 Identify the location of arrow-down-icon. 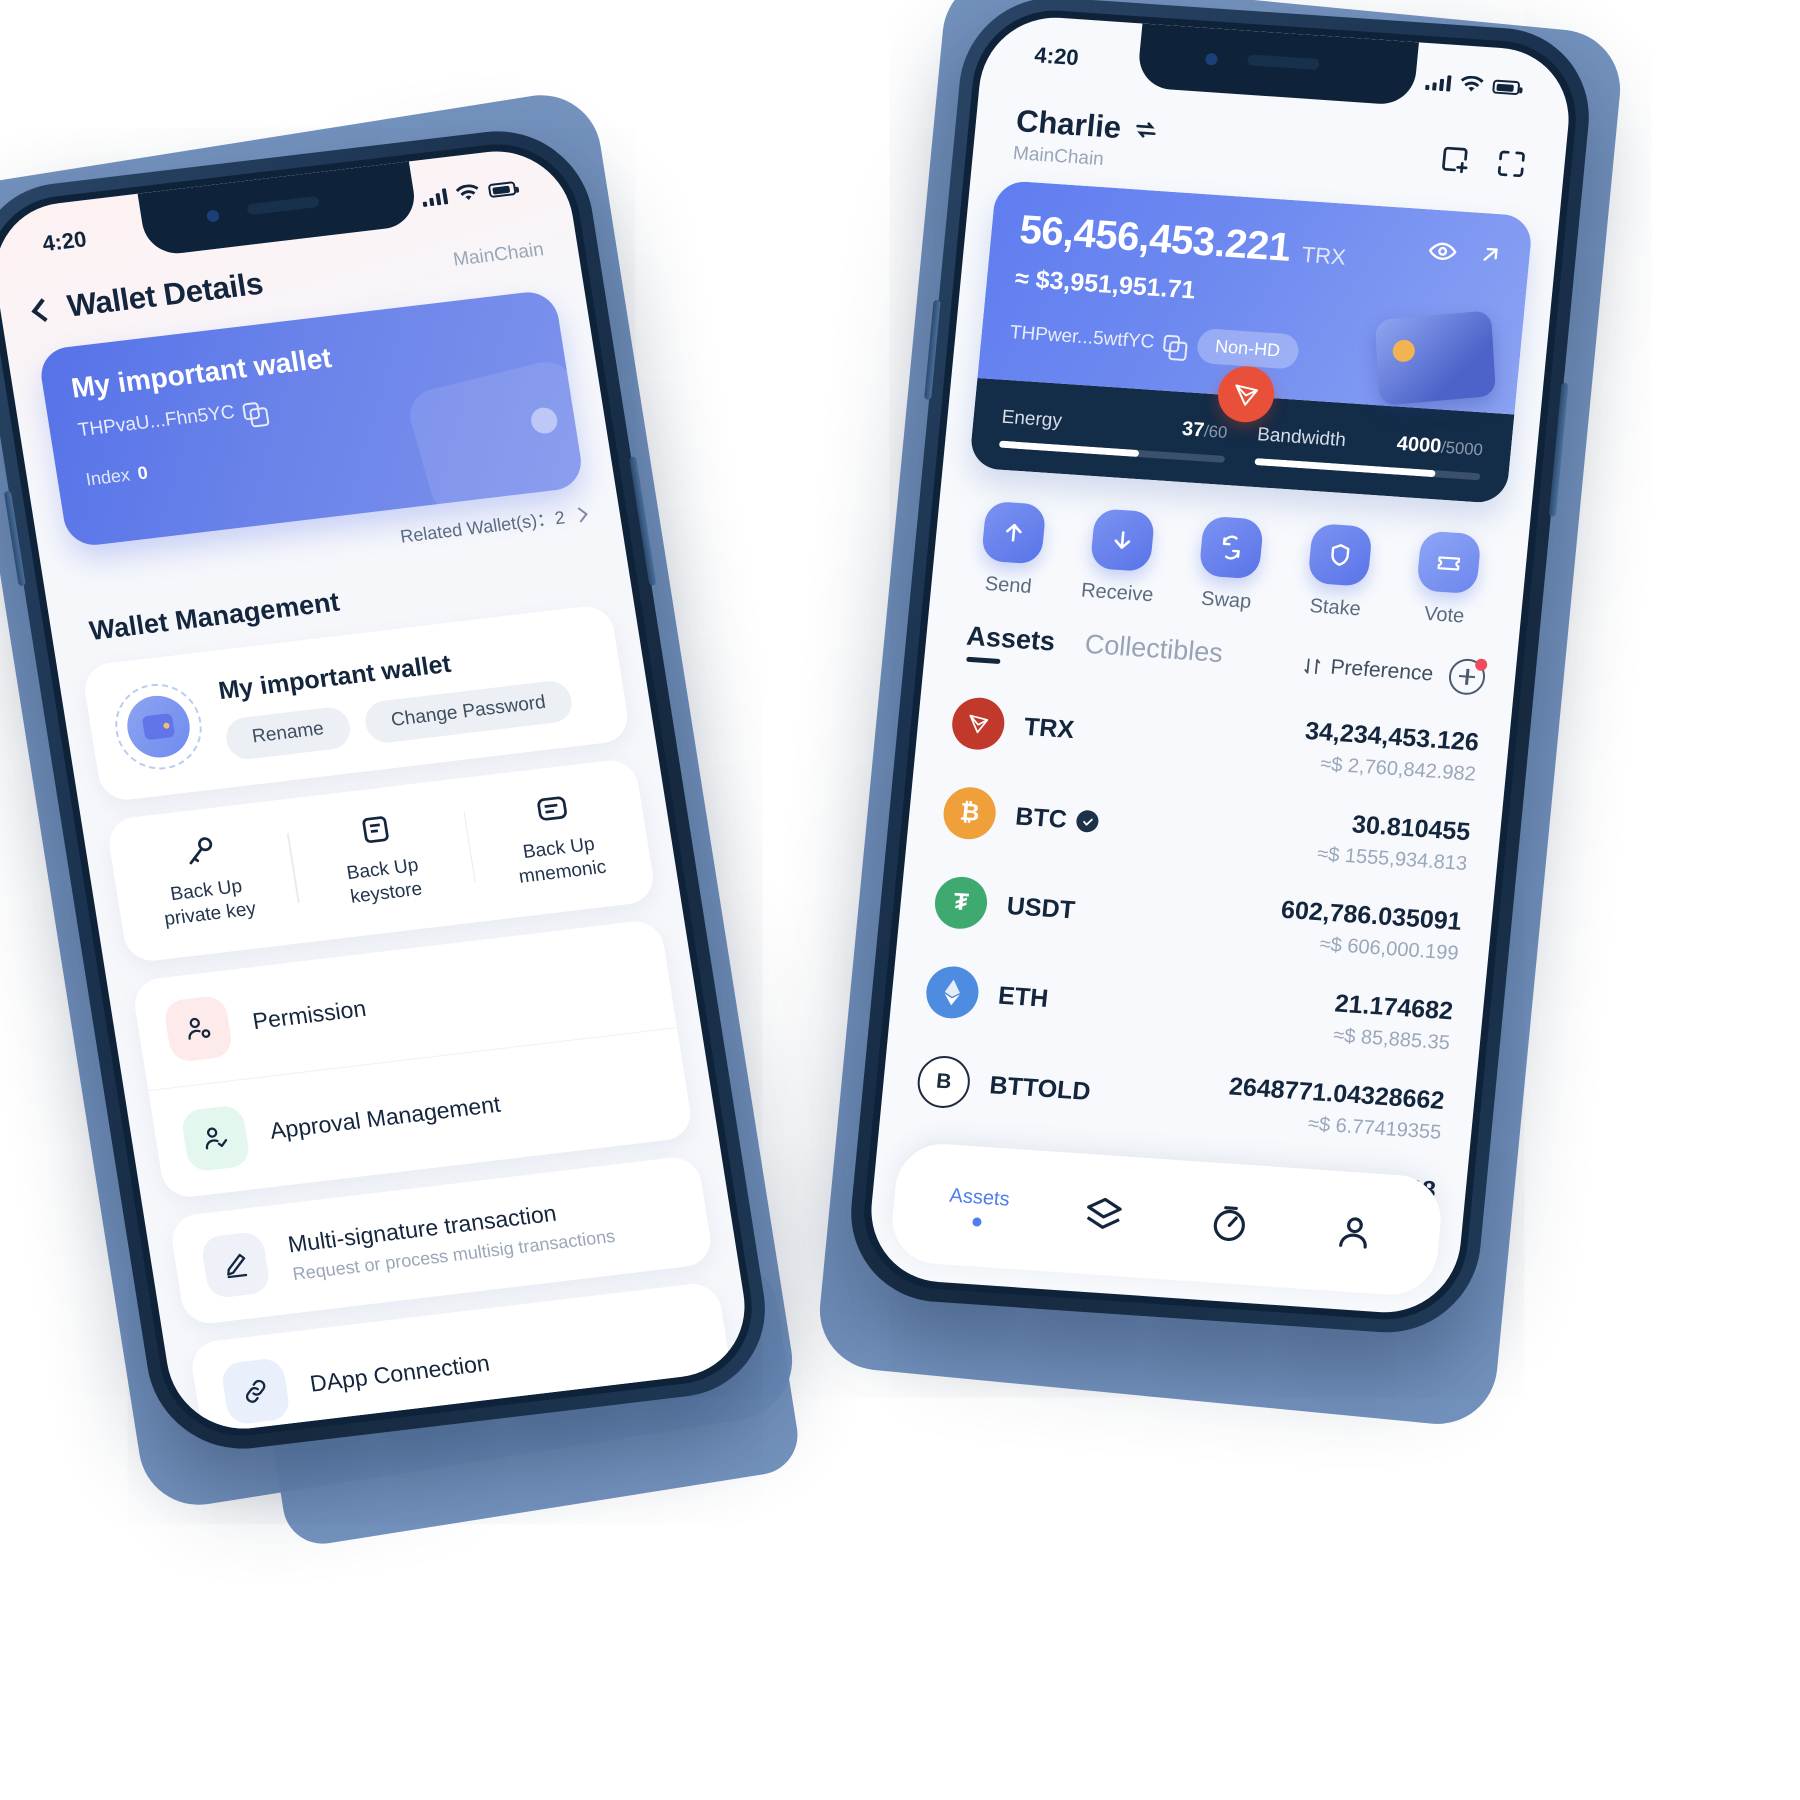
(1122, 540).